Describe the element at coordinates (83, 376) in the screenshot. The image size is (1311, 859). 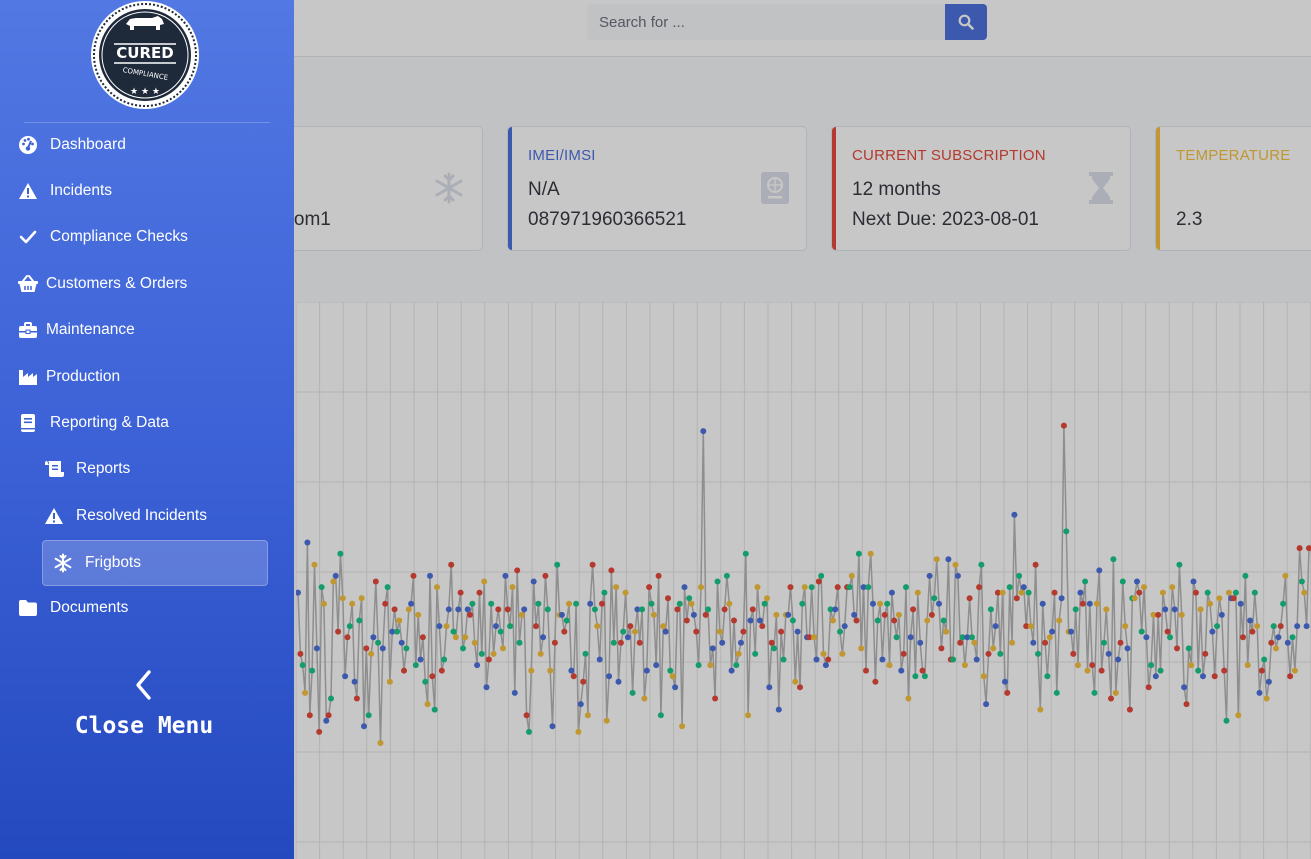
I see `sidebar-item-label: Production` at that location.